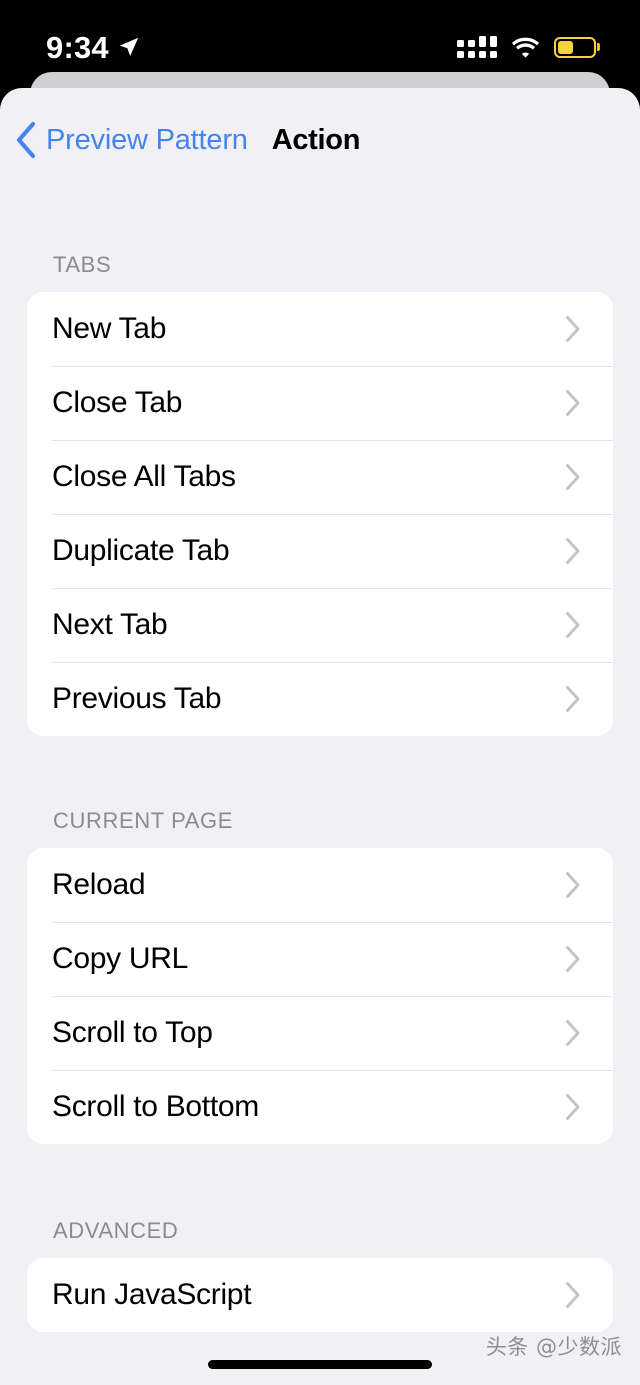  Describe the element at coordinates (155, 1106) in the screenshot. I see `list-item-label: Scroll to Bottom` at that location.